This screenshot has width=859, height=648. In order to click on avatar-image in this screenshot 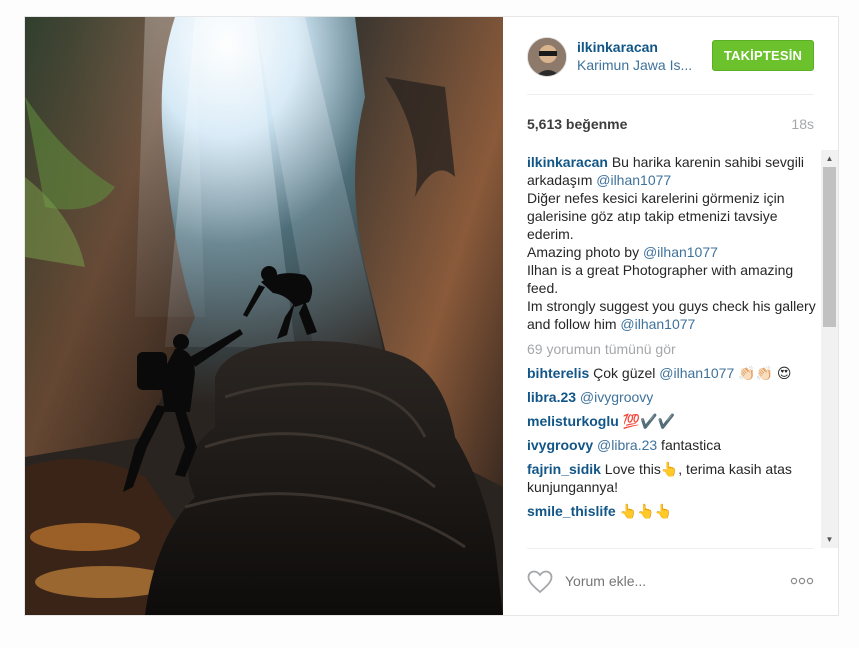, I will do `click(547, 57)`.